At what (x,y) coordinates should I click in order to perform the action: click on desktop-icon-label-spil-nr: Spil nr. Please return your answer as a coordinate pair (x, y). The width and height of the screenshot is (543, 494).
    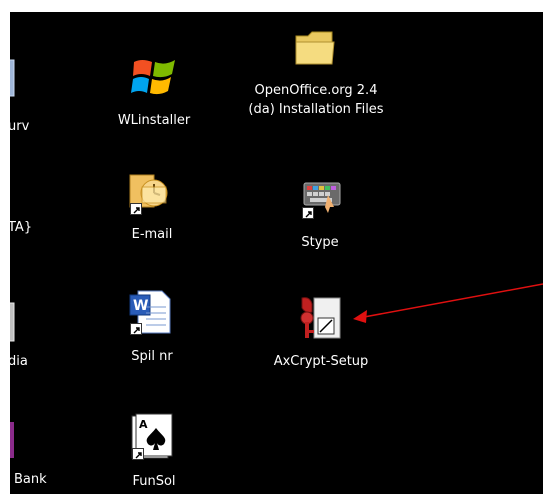
    Looking at the image, I should click on (152, 356).